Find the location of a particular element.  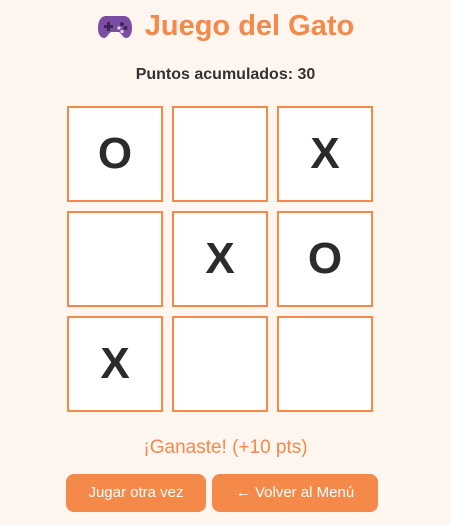

board-cell-5: X is located at coordinates (220, 259).